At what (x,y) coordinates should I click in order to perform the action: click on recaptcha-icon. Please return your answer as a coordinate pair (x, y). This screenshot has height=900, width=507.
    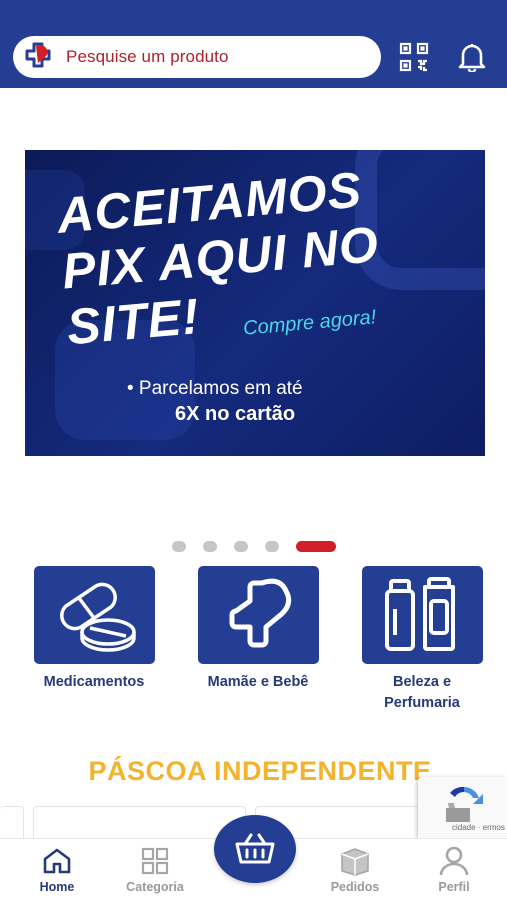
    Looking at the image, I should click on (464, 804).